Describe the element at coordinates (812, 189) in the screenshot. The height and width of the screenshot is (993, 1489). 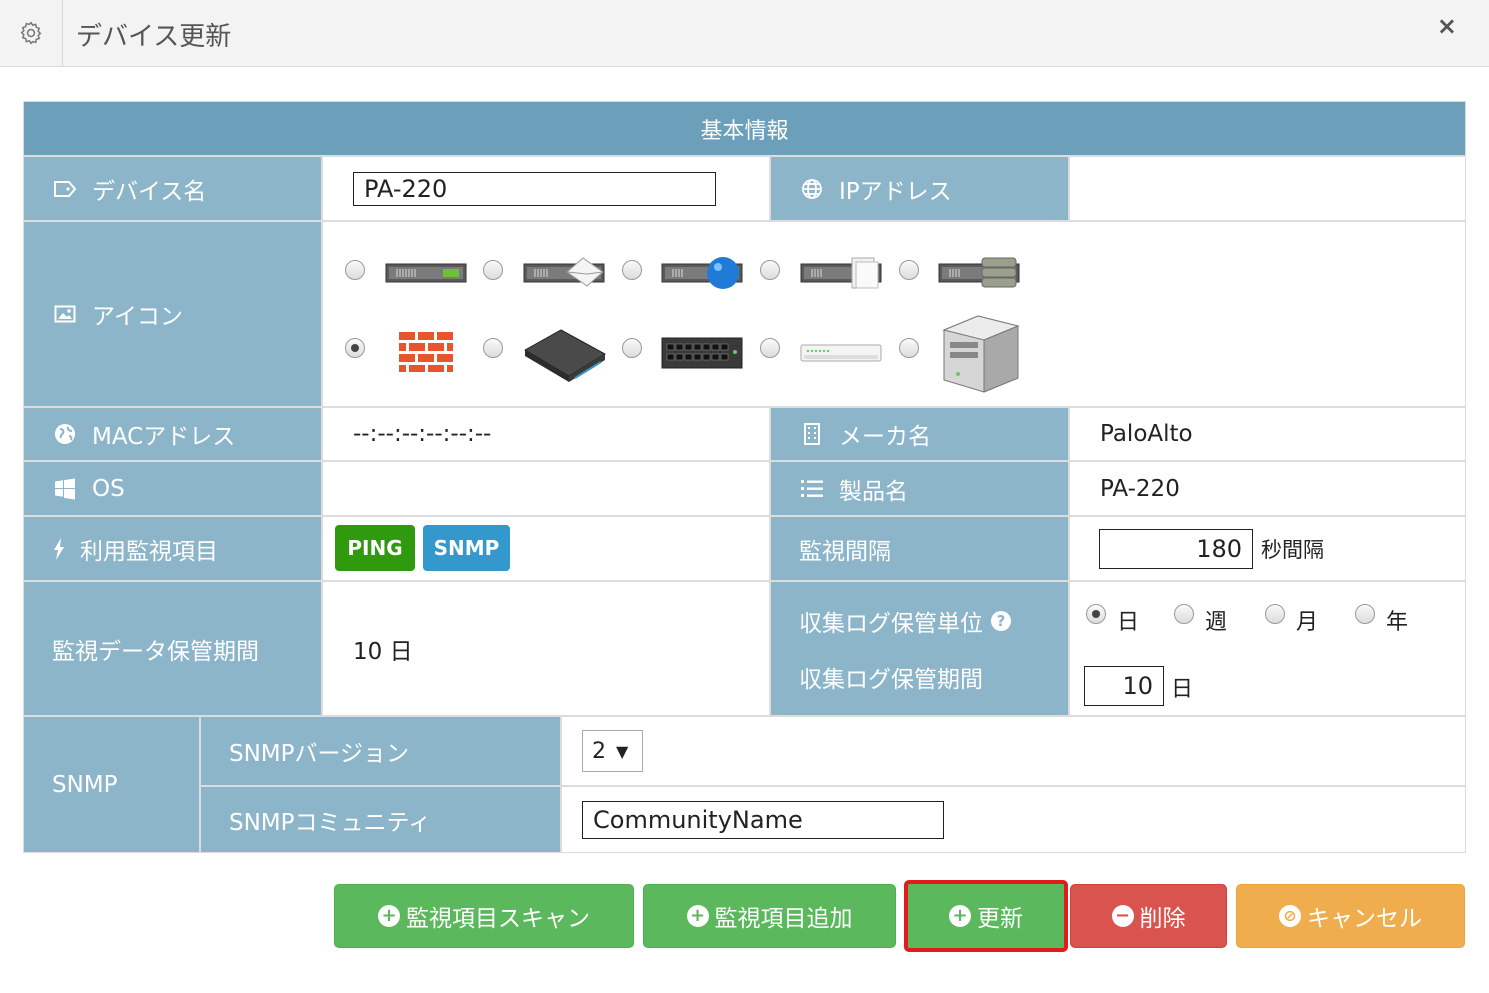
I see `globe-icon` at that location.